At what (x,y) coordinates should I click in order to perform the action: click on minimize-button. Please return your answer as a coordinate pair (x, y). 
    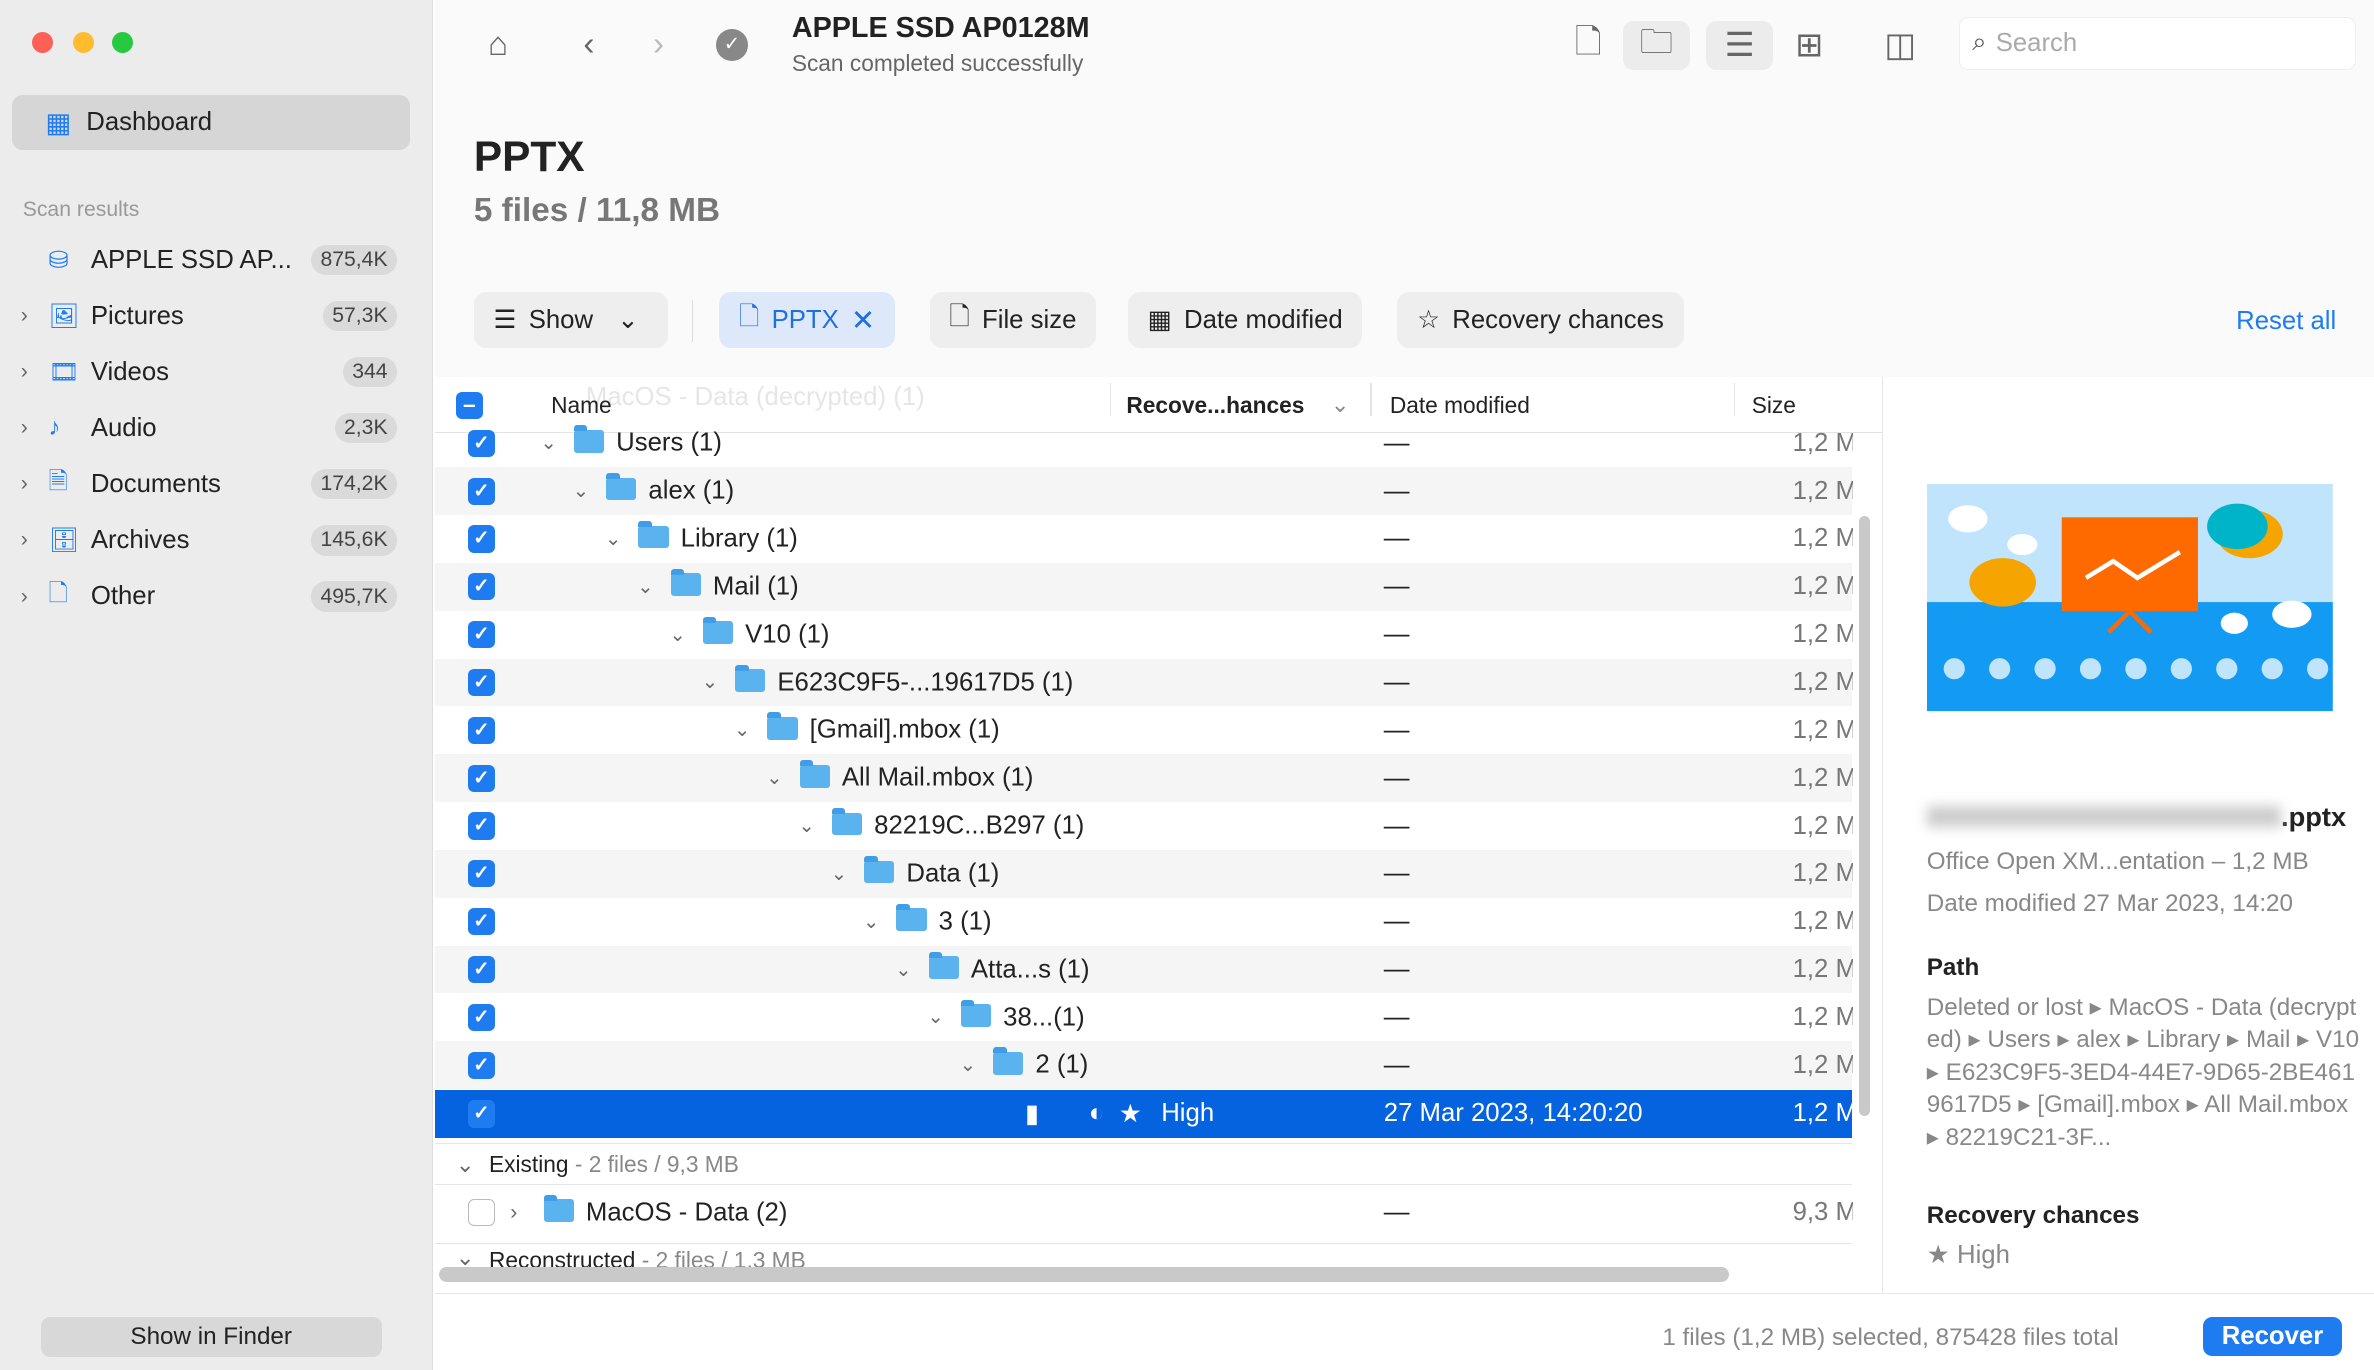
    Looking at the image, I should click on (83, 42).